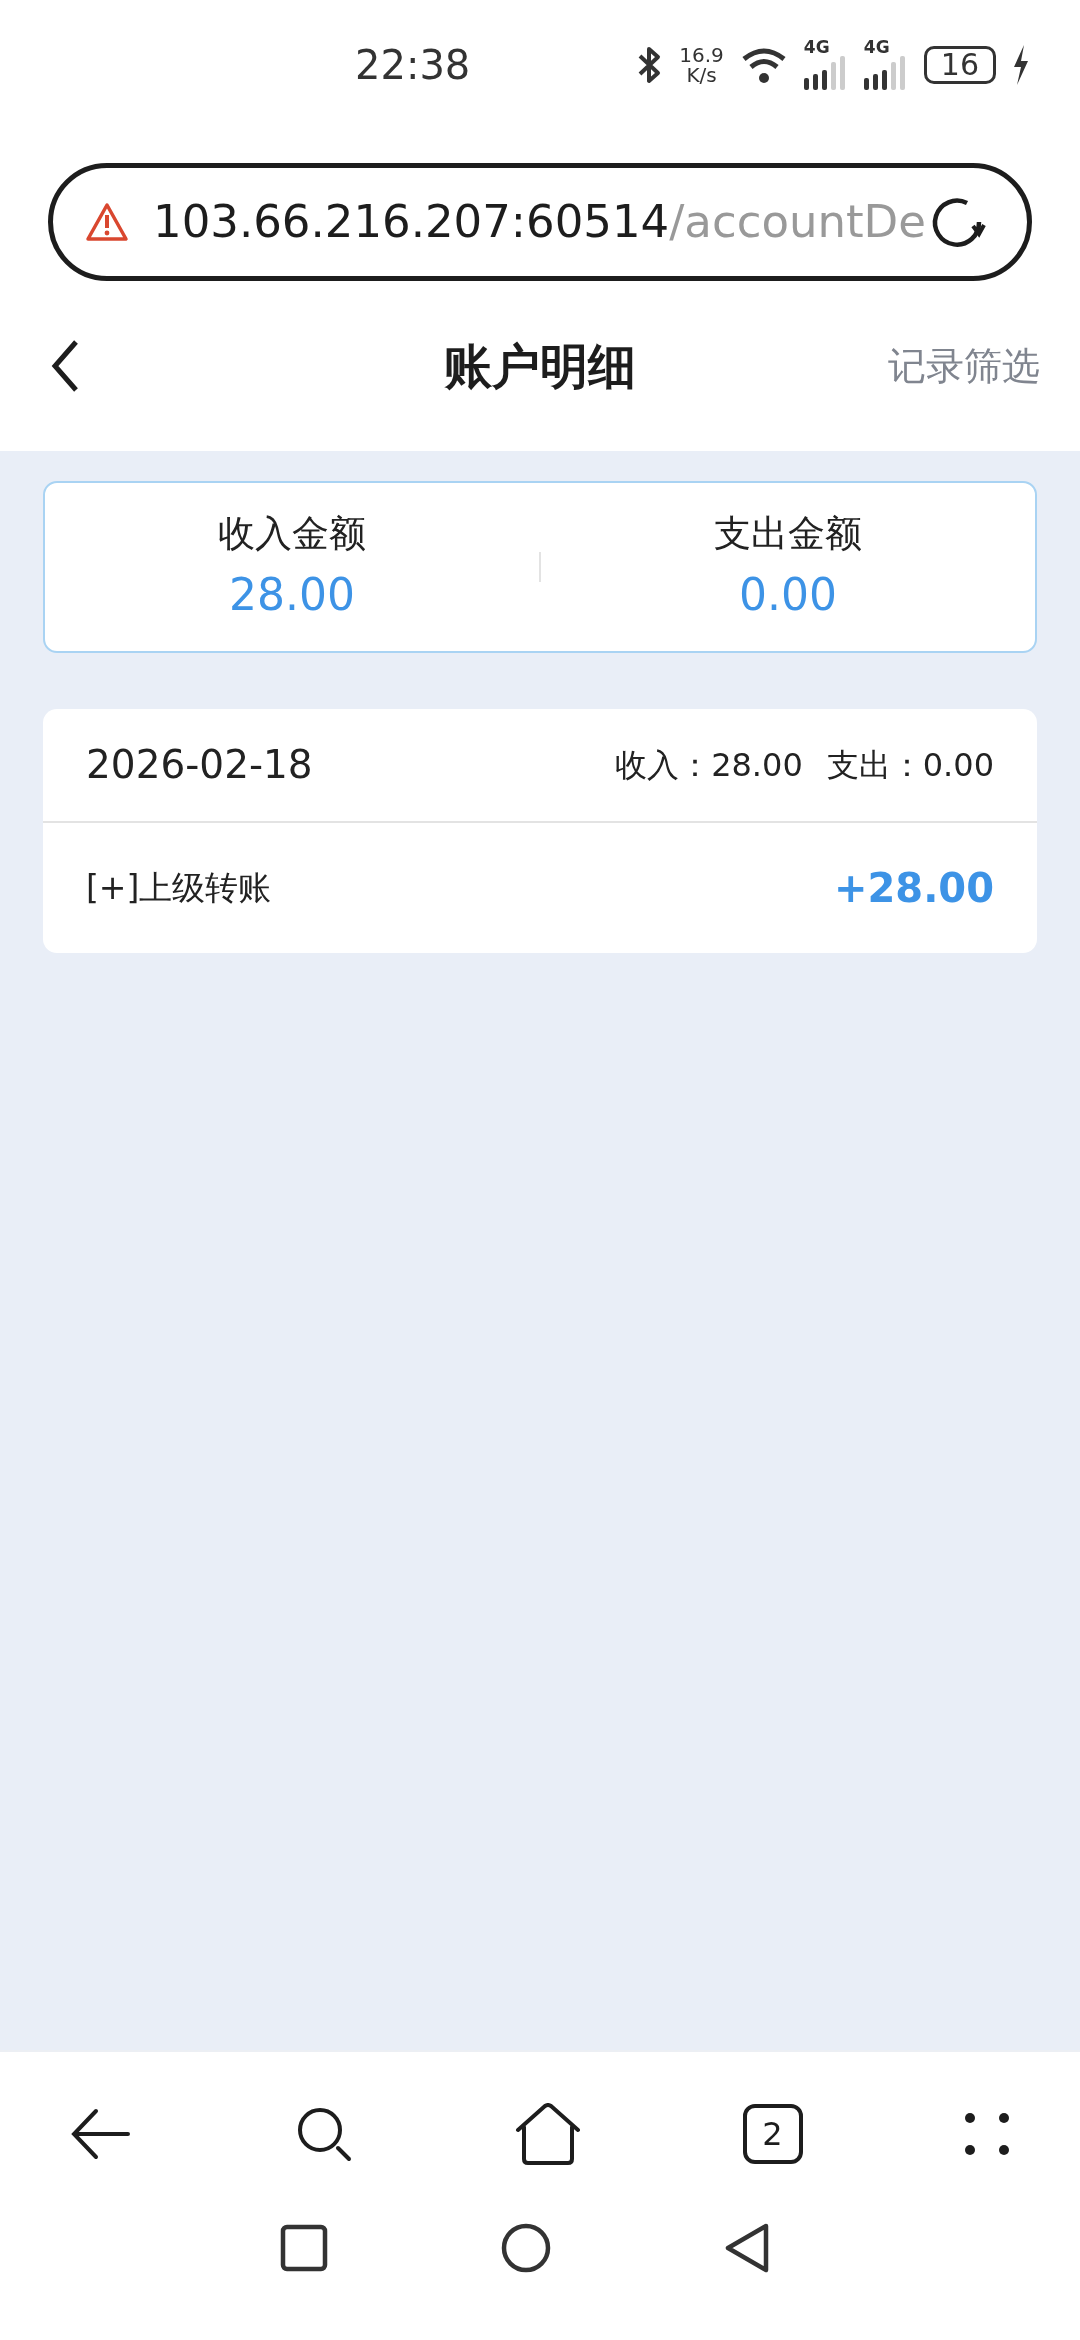 The image size is (1080, 2340). Describe the element at coordinates (292, 534) in the screenshot. I see `summary-label: 收入金额` at that location.